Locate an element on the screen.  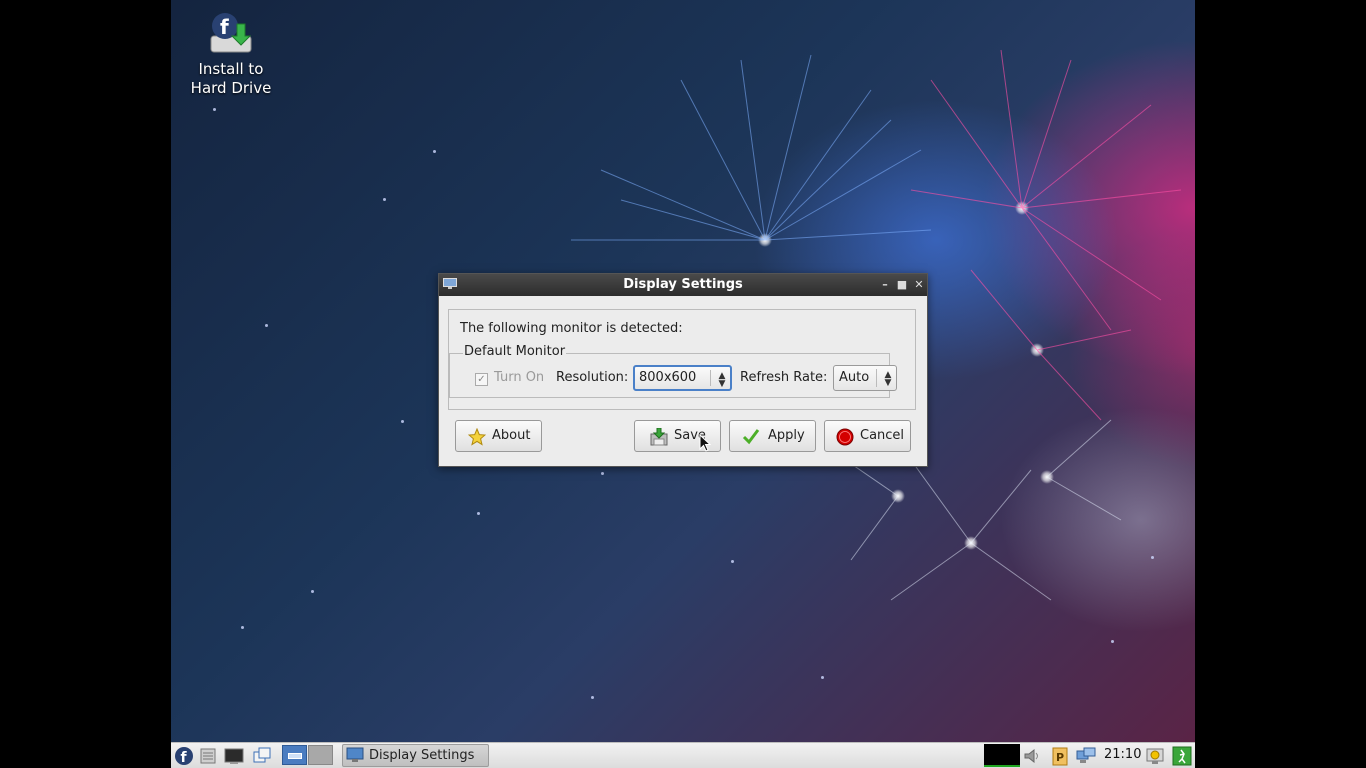
default-monitor-legend: Default Monitor is located at coordinates (515, 351).